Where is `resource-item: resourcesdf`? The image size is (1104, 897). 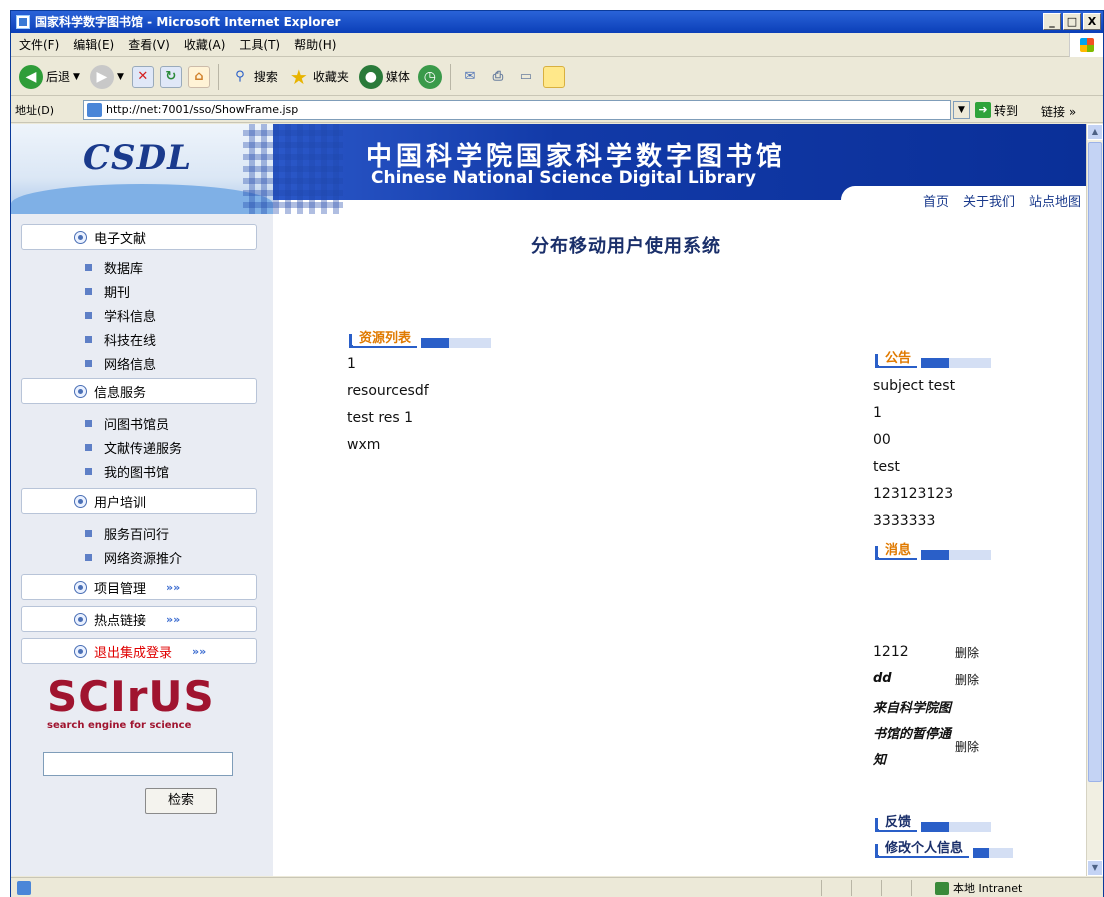 resource-item: resourcesdf is located at coordinates (388, 391).